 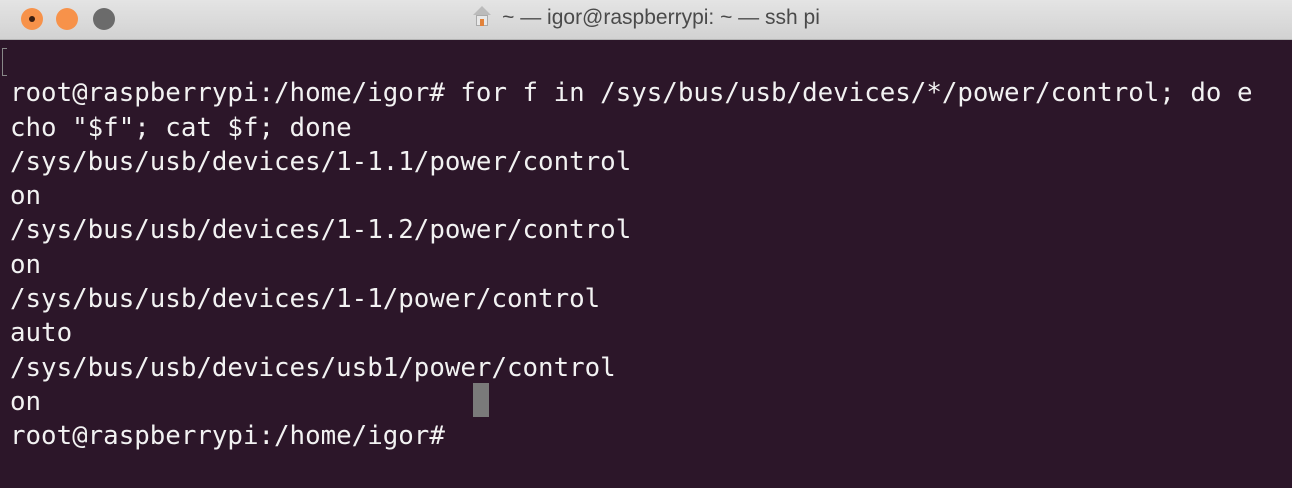 I want to click on window-title: ~ — igor@raspberrypi: ~ — ssh pi, so click(x=661, y=17).